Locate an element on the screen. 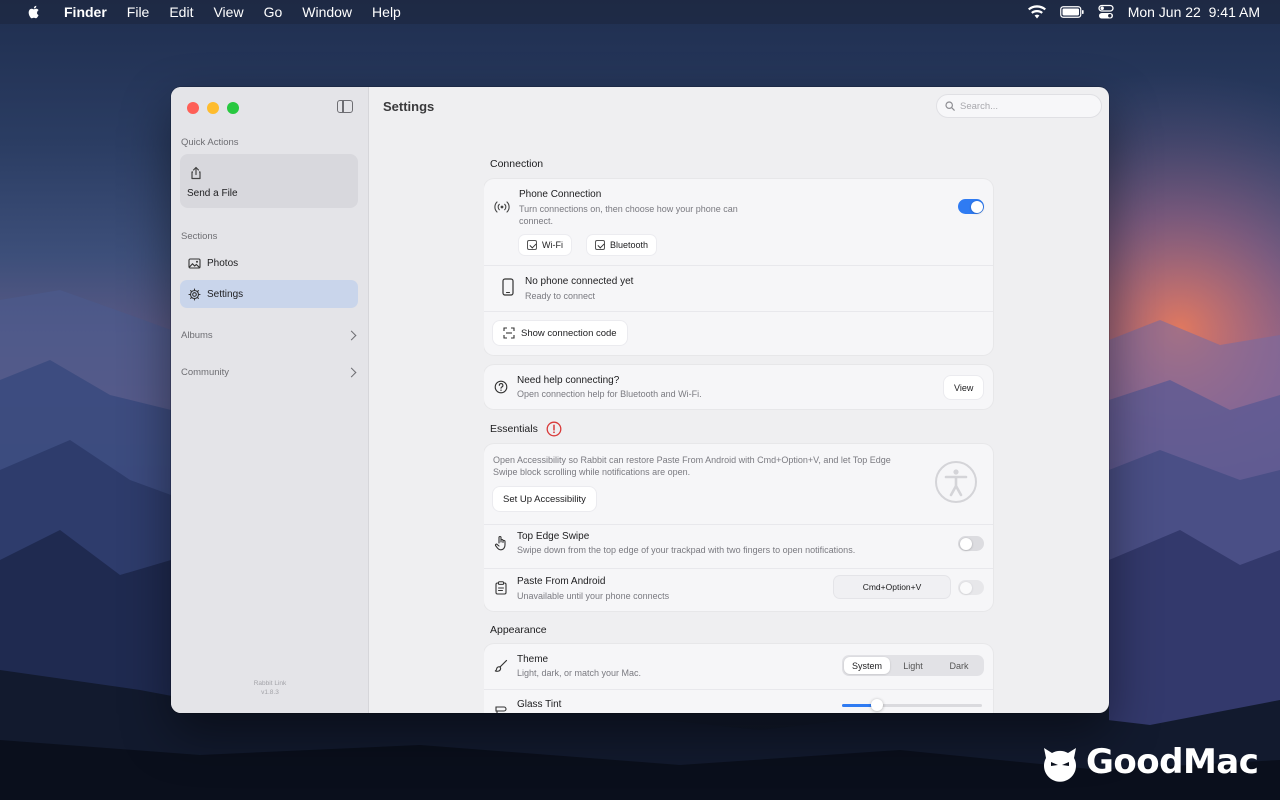  watermark: GoodMac is located at coordinates (1149, 762).